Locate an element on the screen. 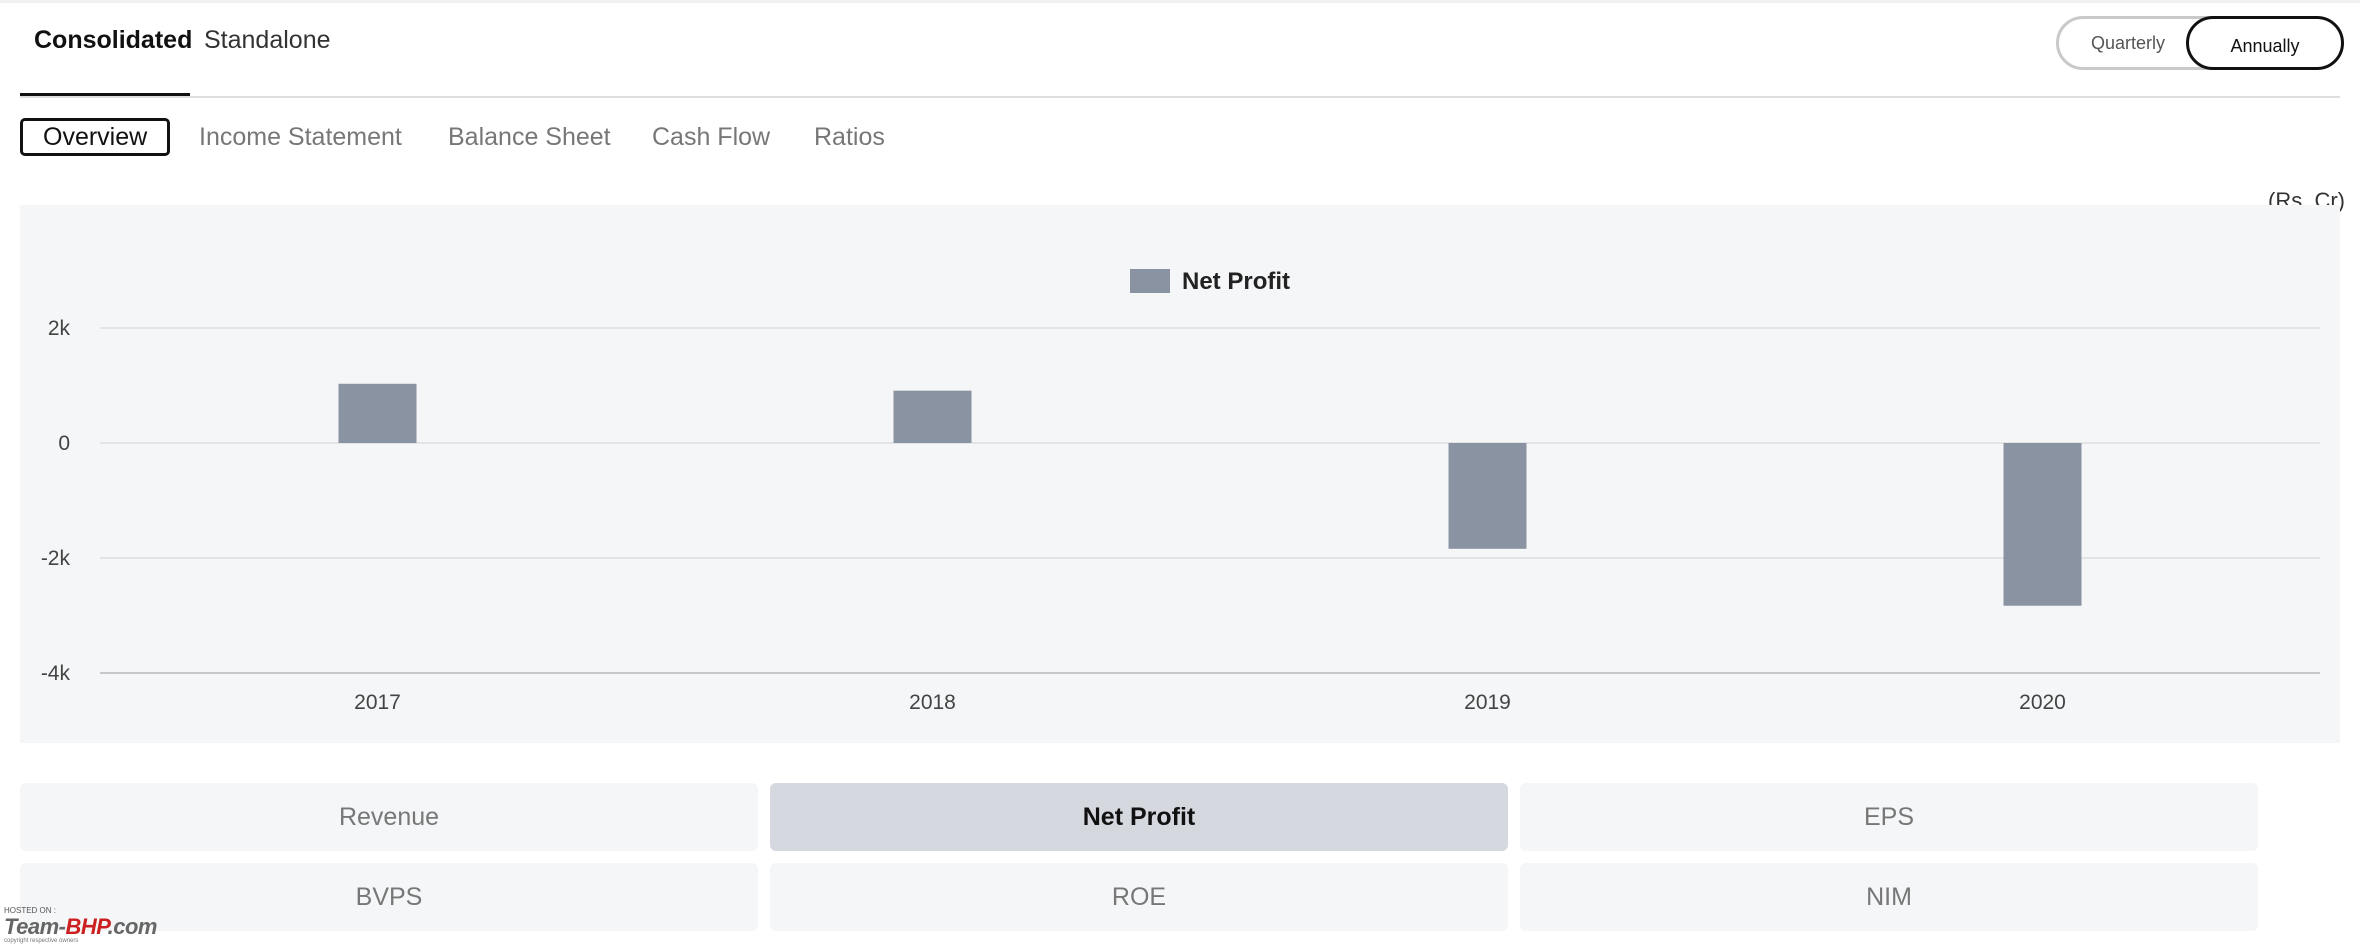 The height and width of the screenshot is (948, 2360). watermark-brand-highlight: BHP is located at coordinates (86, 926).